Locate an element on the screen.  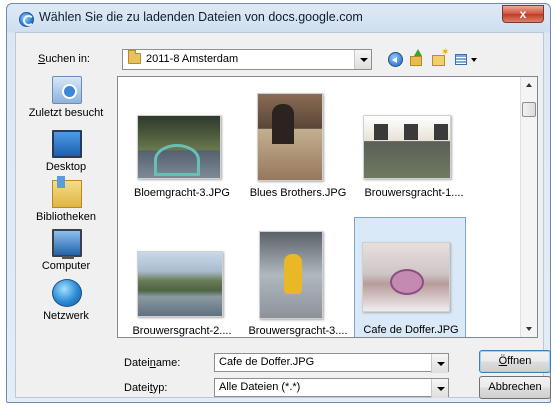
network-icon is located at coordinates (67, 293).